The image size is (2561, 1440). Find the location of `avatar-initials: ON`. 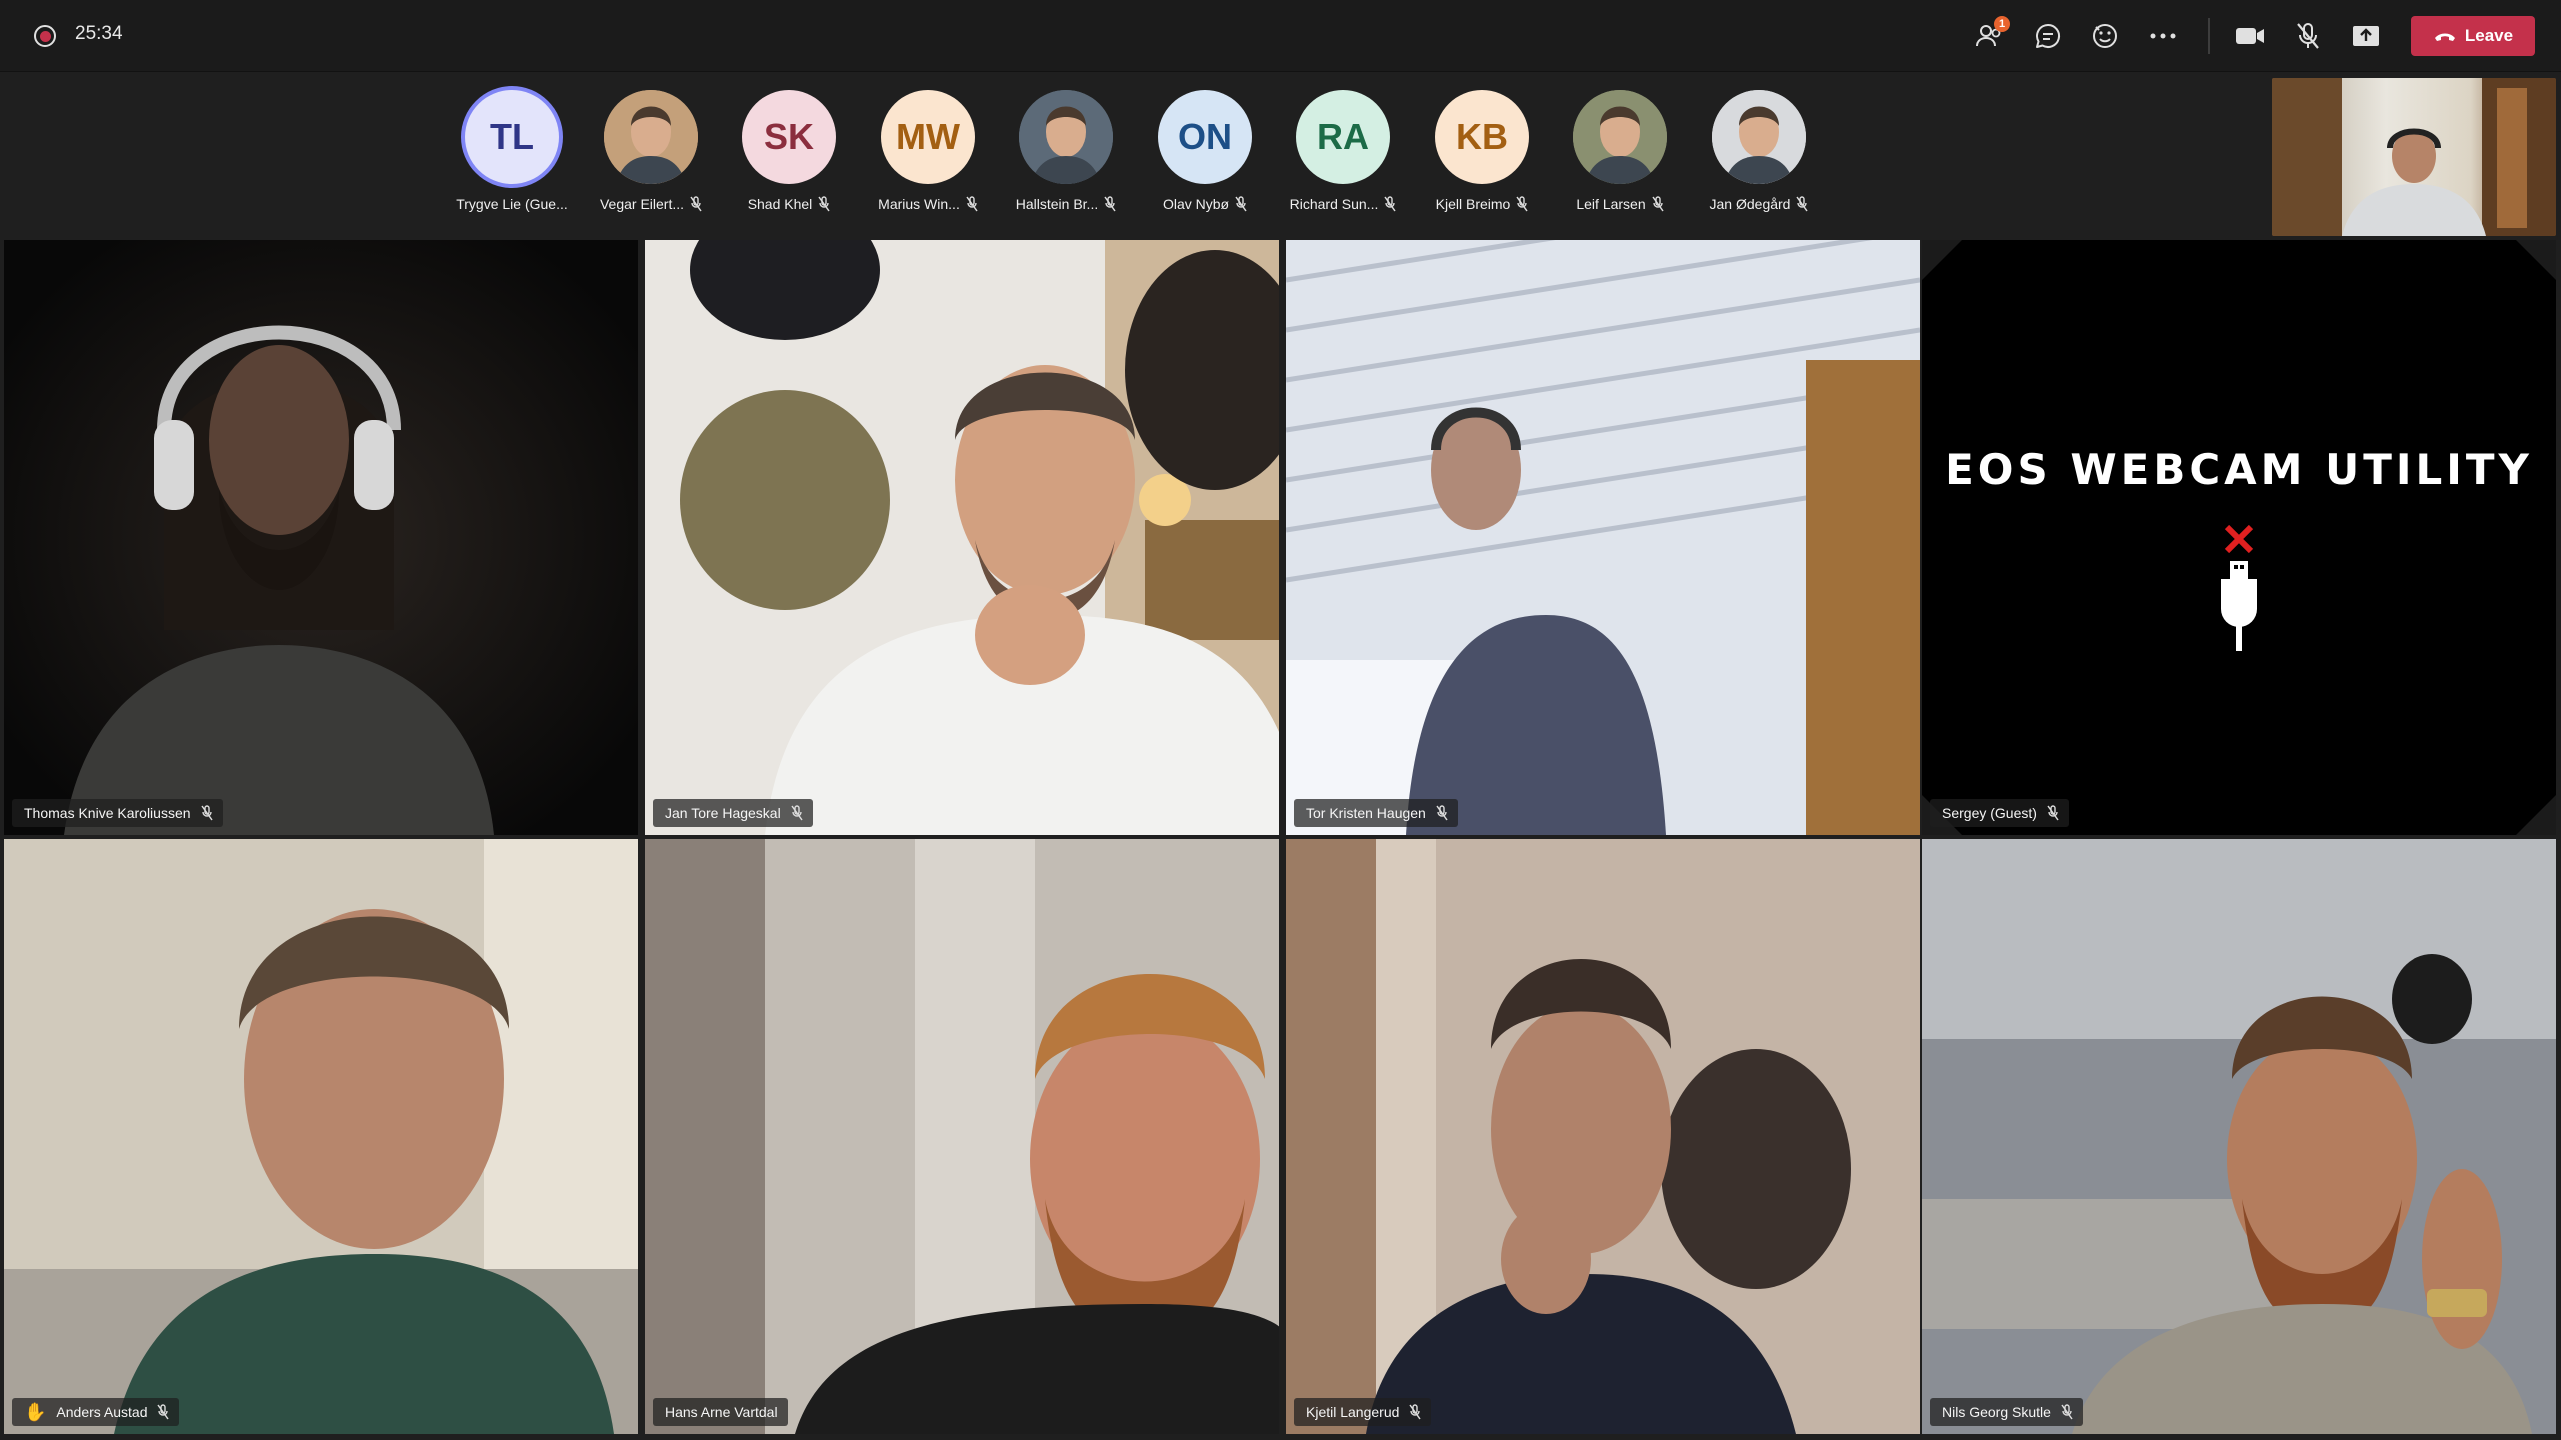

avatar-initials: ON is located at coordinates (1205, 136).